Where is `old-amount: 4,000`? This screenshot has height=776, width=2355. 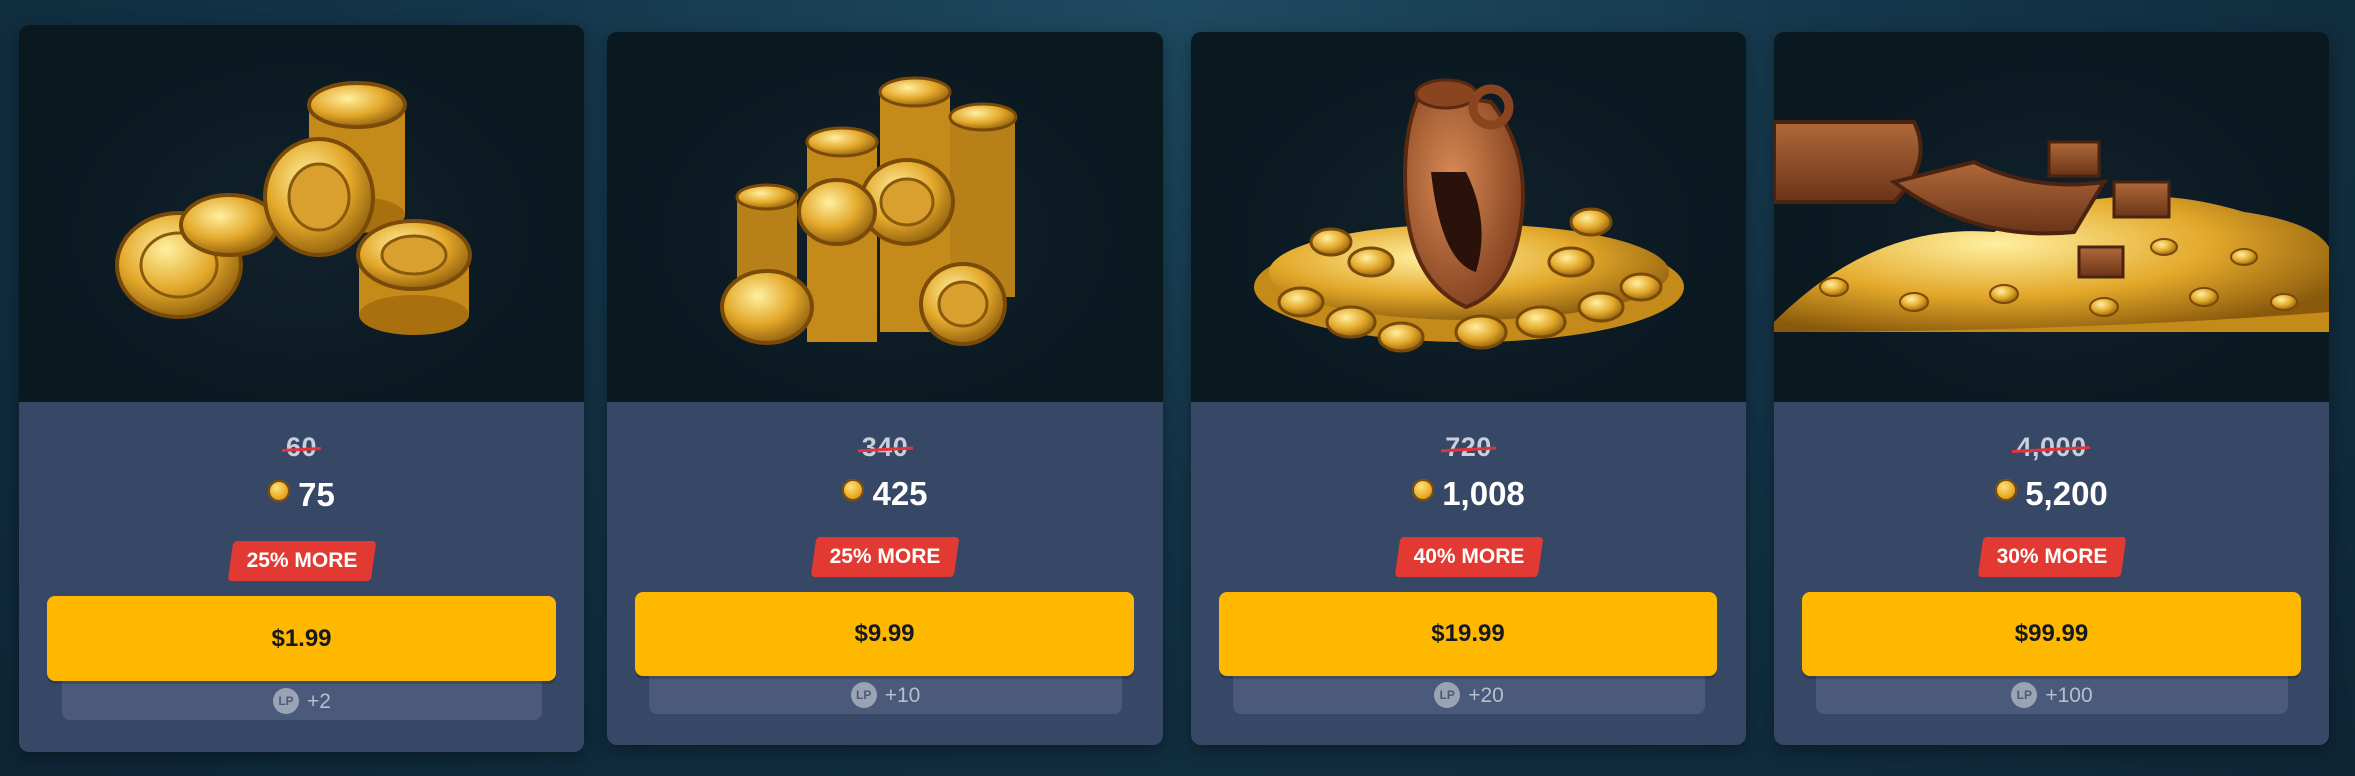
old-amount: 4,000 is located at coordinates (2051, 447).